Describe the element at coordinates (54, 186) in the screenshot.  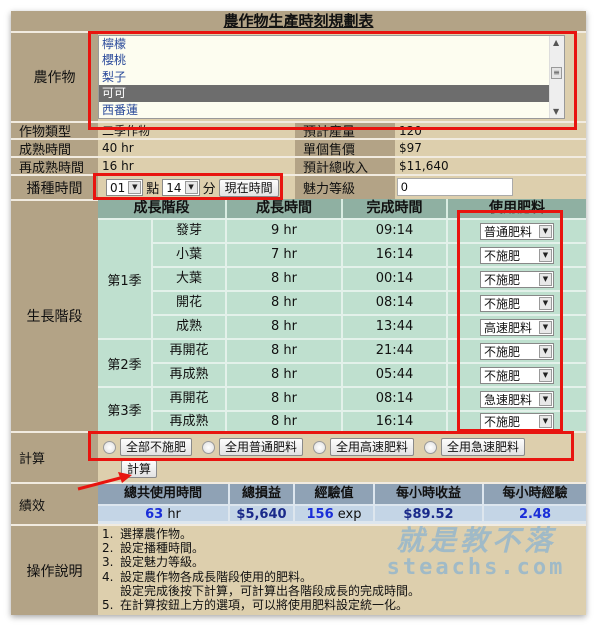
I see `sowing-time-label: 播種時間` at that location.